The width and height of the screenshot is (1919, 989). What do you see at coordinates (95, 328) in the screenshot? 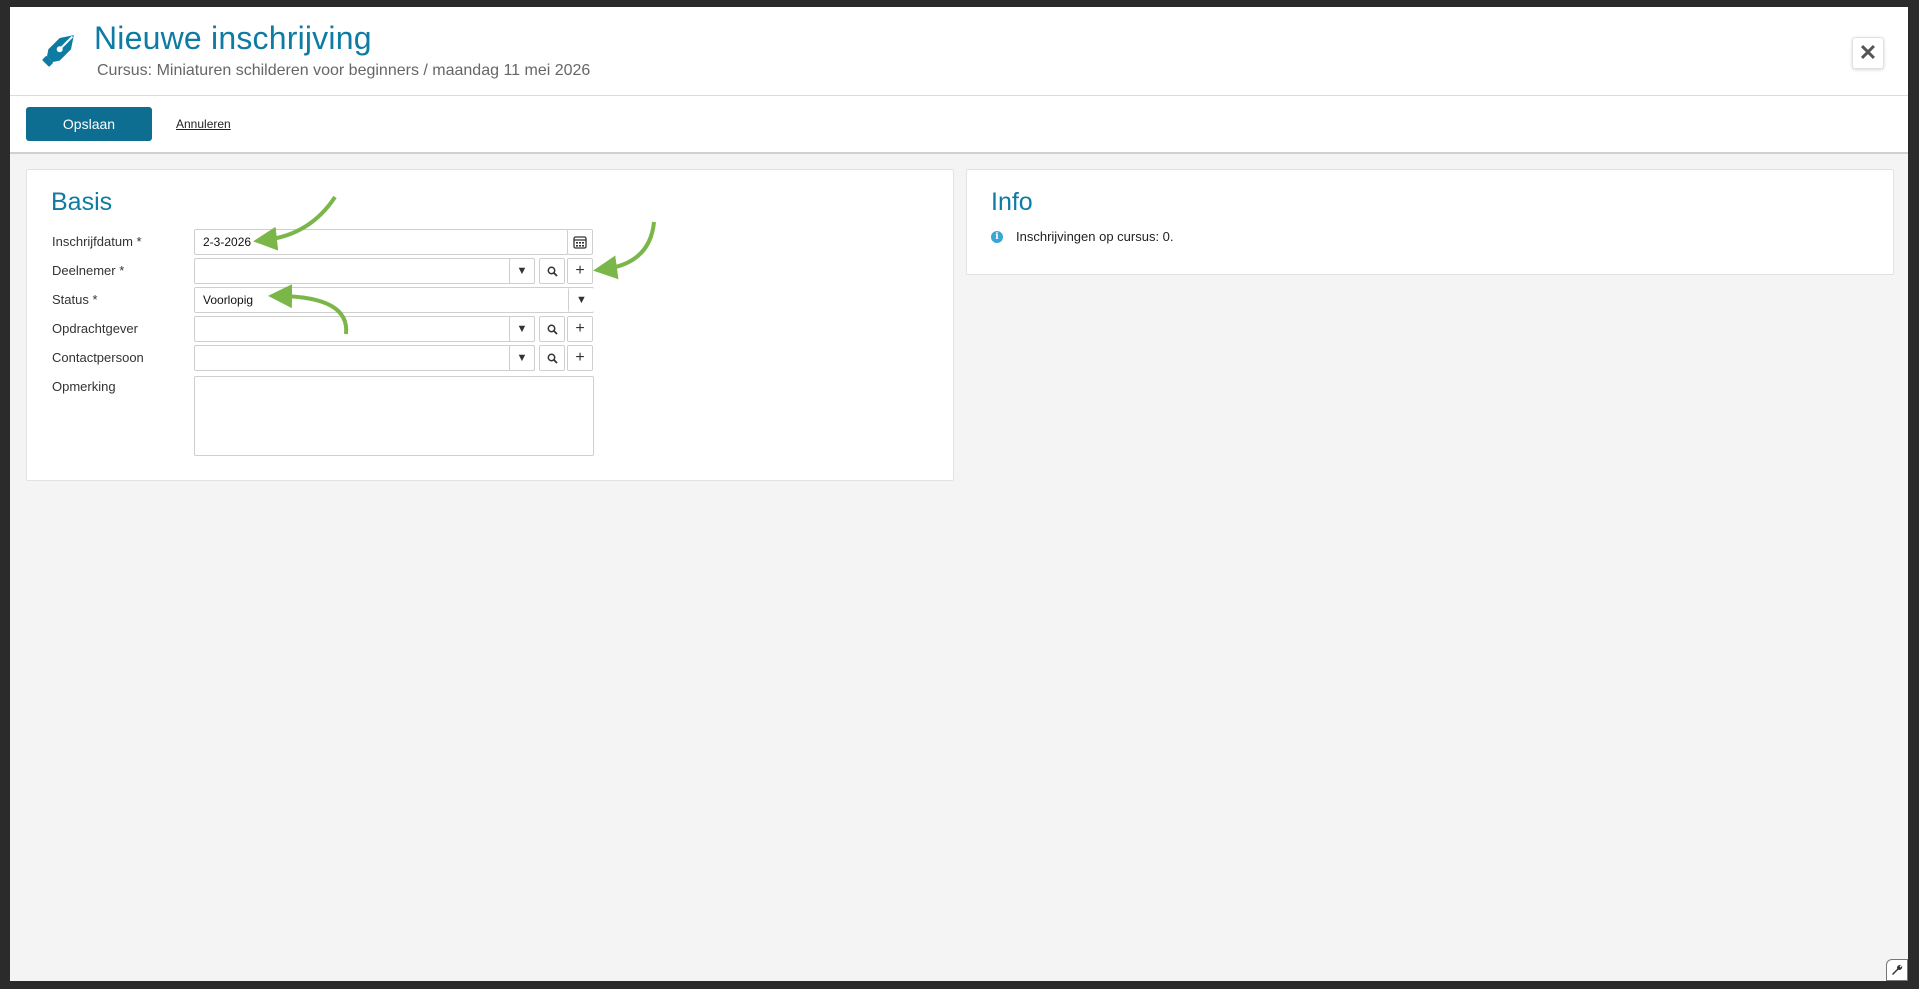
I see `opdrachtgever-label: Opdrachtgever` at bounding box center [95, 328].